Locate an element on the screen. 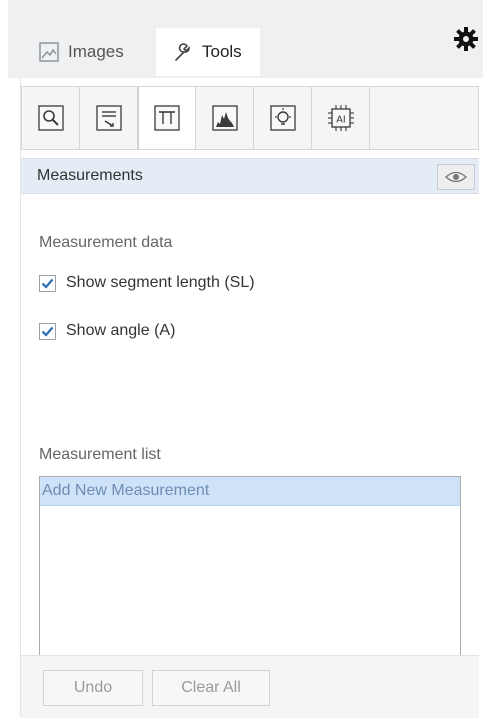  measurement-list-label: Measurement list is located at coordinates (100, 454).